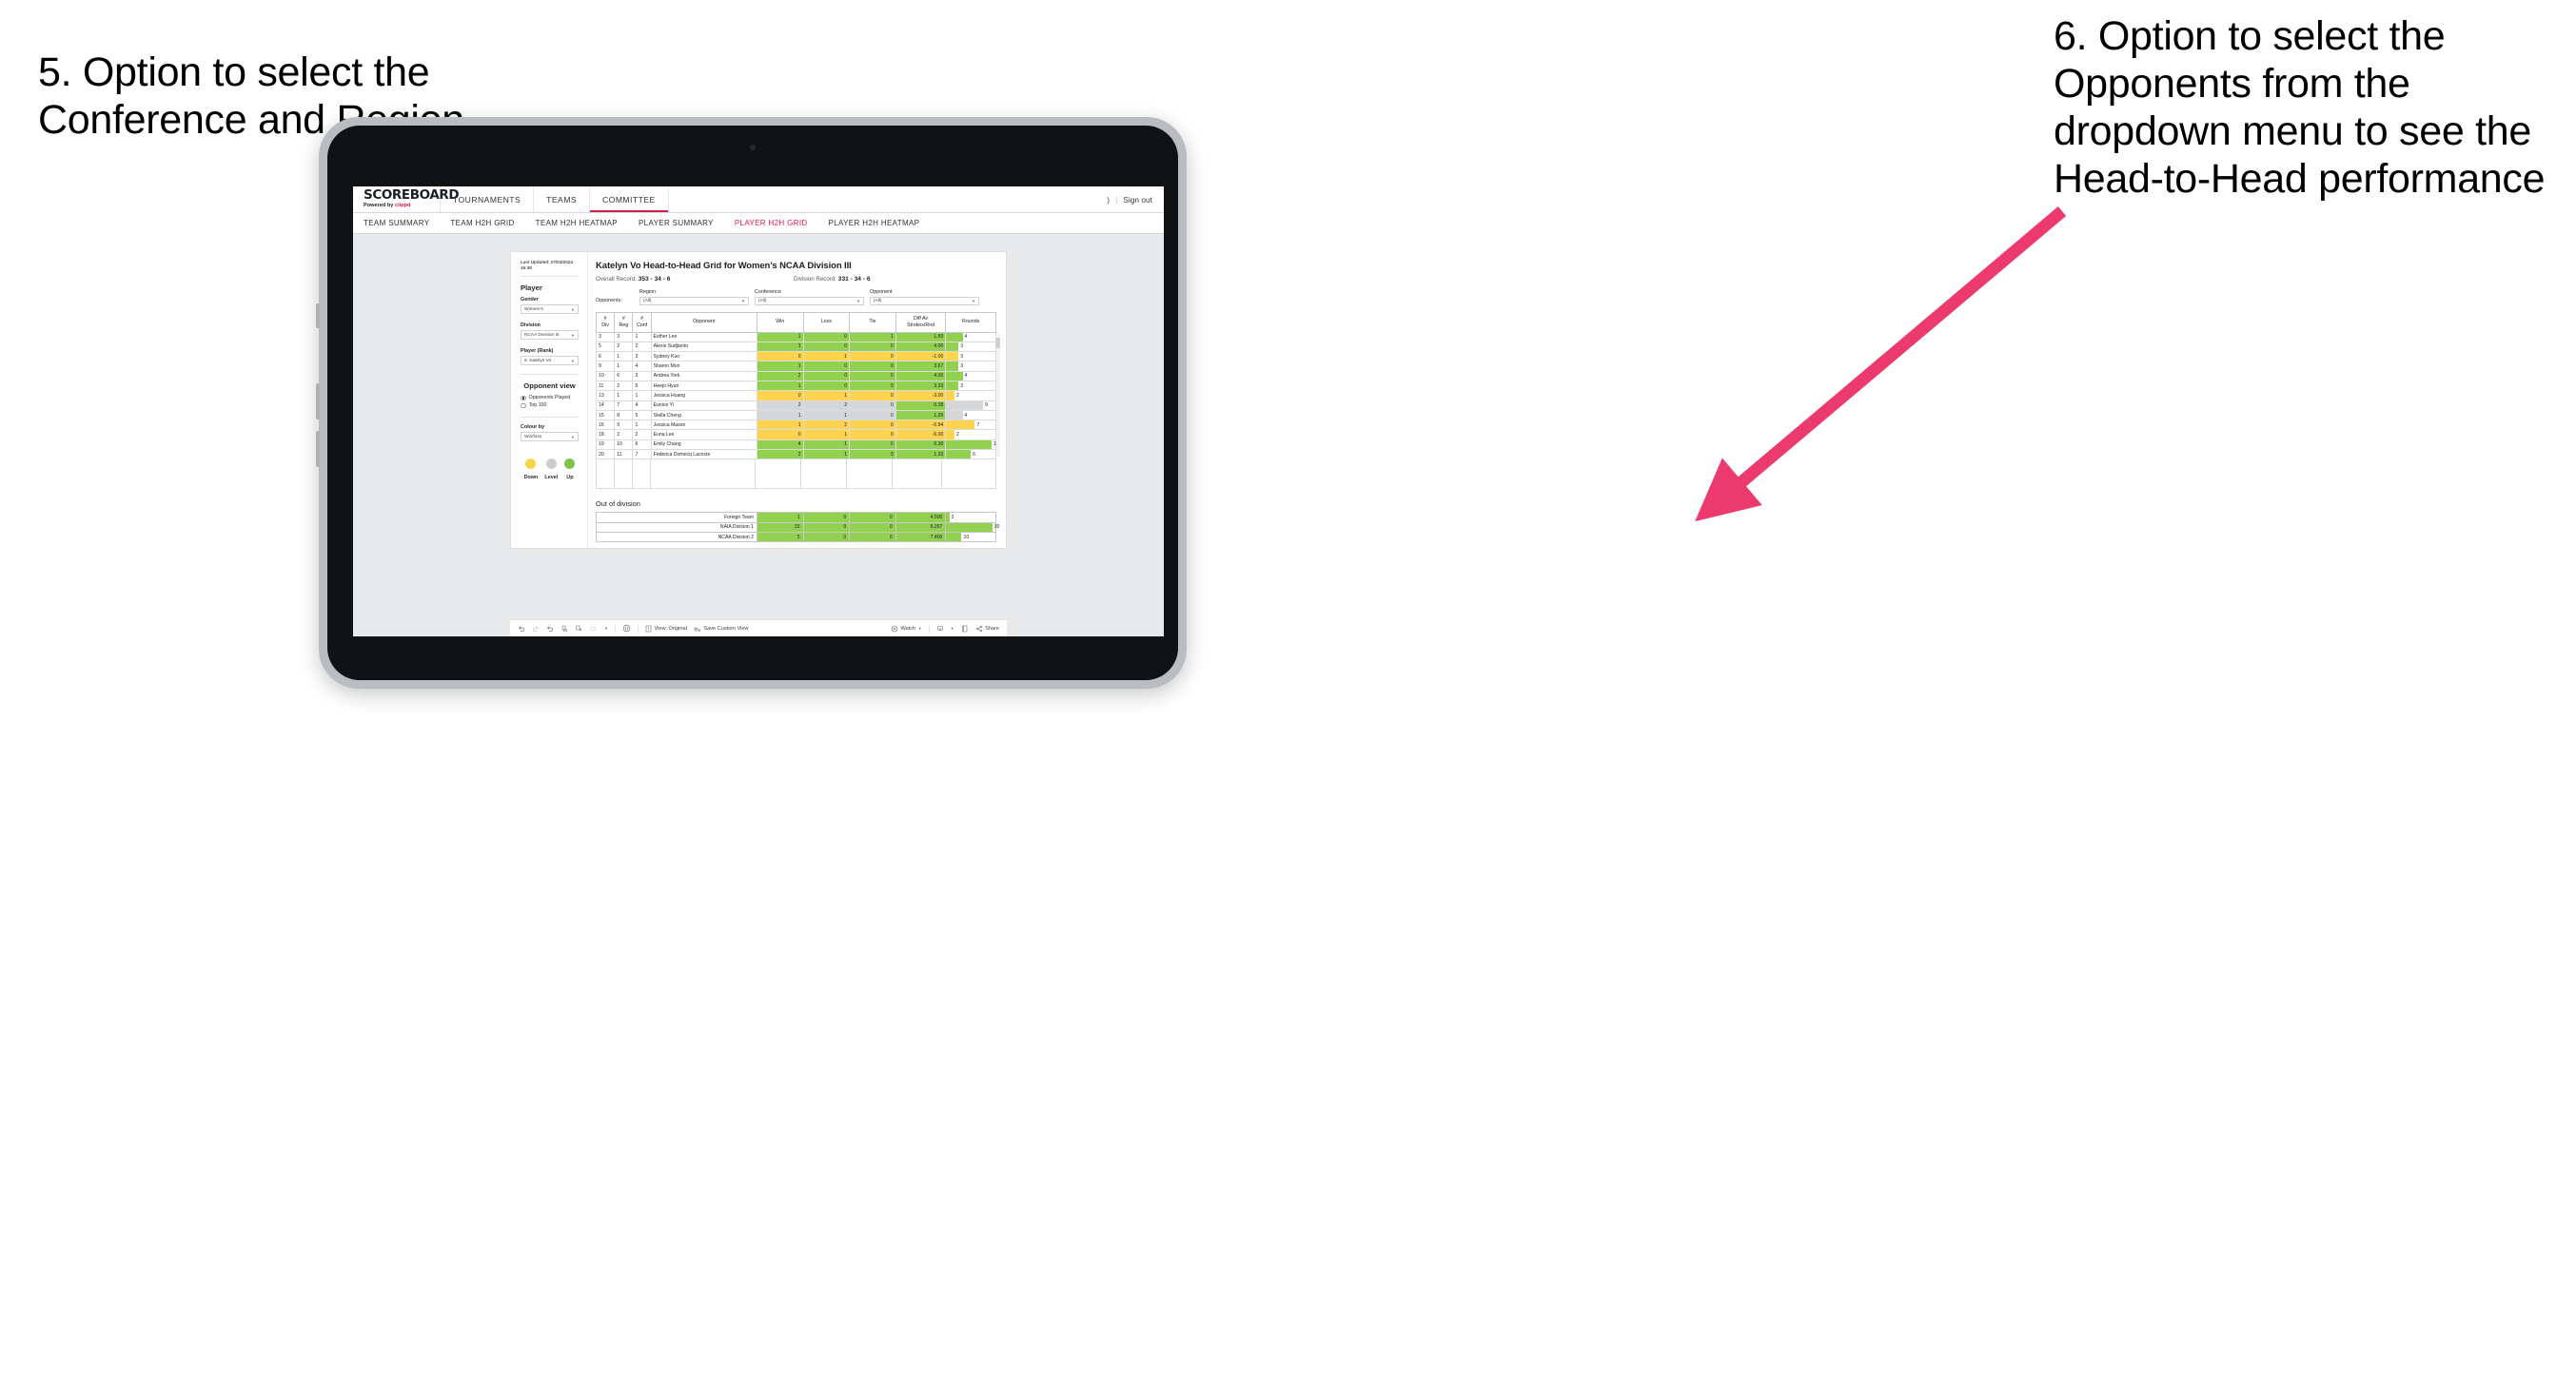 The image size is (2576, 1386). I want to click on conference-dropdown: (All) ▼, so click(809, 300).